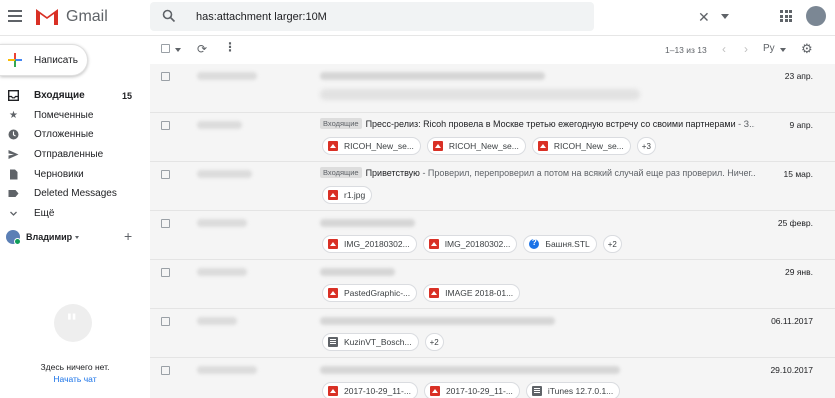 This screenshot has height=398, width=835. I want to click on search-input, so click(361, 17).